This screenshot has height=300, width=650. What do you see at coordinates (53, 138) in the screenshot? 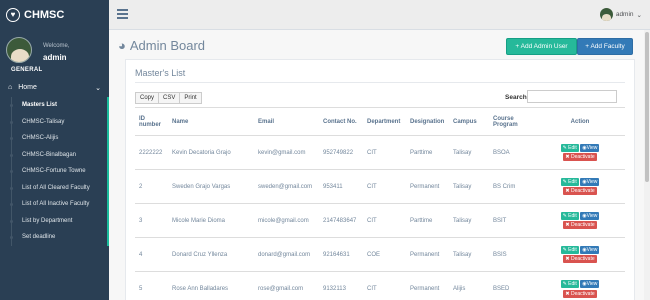
I see `sidebar-item-alijis: CHMSC-Alijis` at bounding box center [53, 138].